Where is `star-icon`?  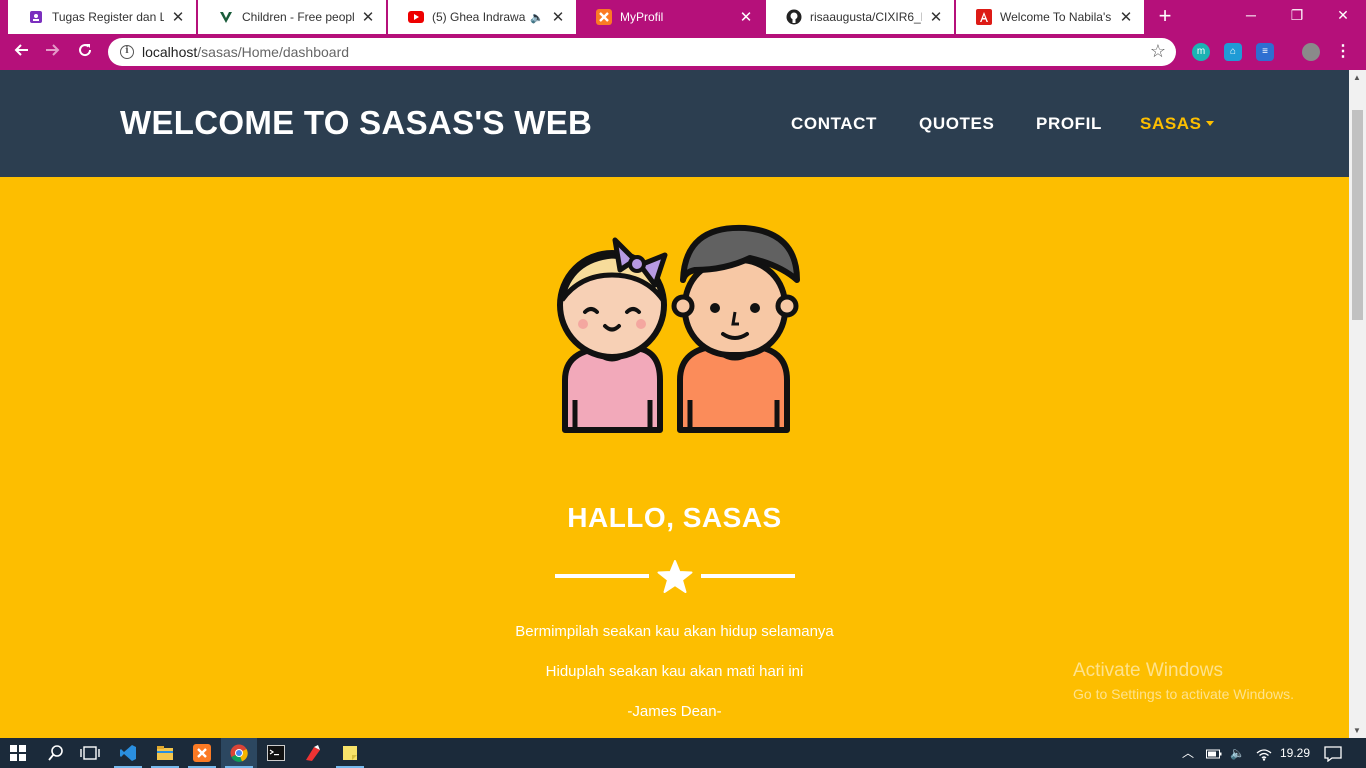 star-icon is located at coordinates (675, 576).